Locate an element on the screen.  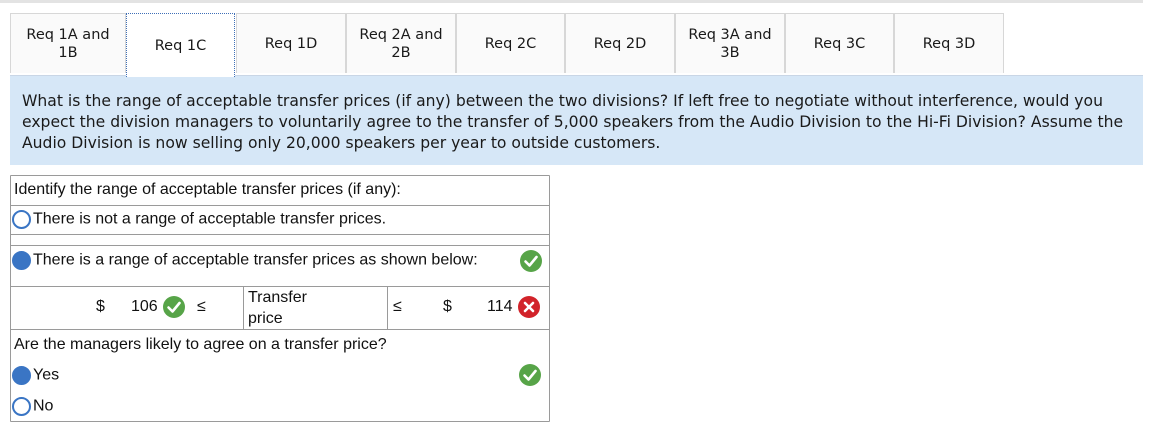
low-price-input: 106 is located at coordinates (144, 307).